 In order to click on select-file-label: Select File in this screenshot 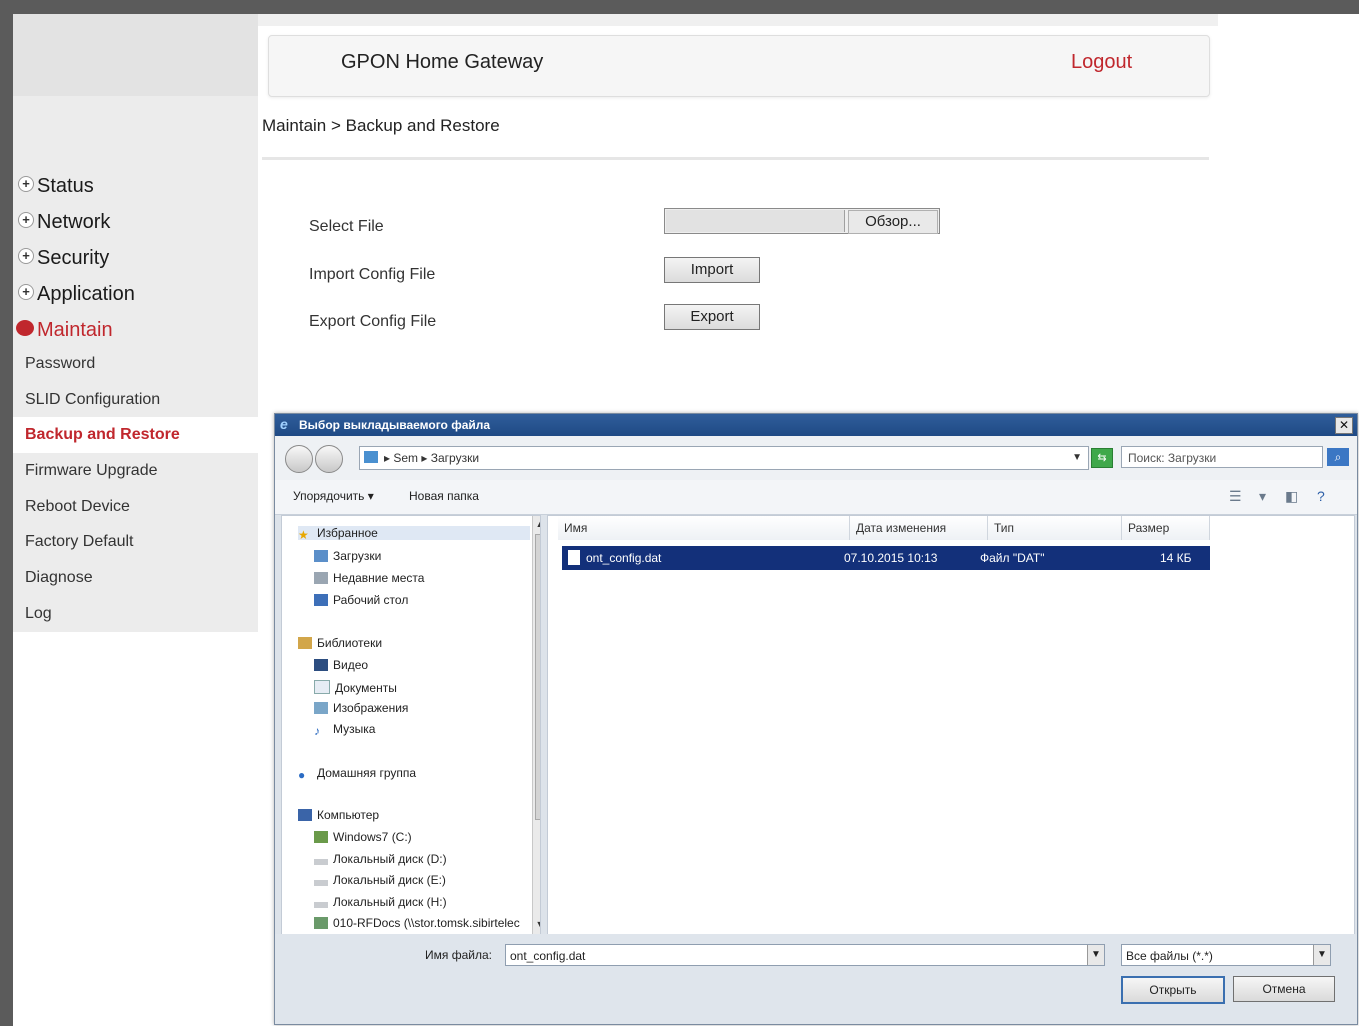, I will do `click(346, 226)`.